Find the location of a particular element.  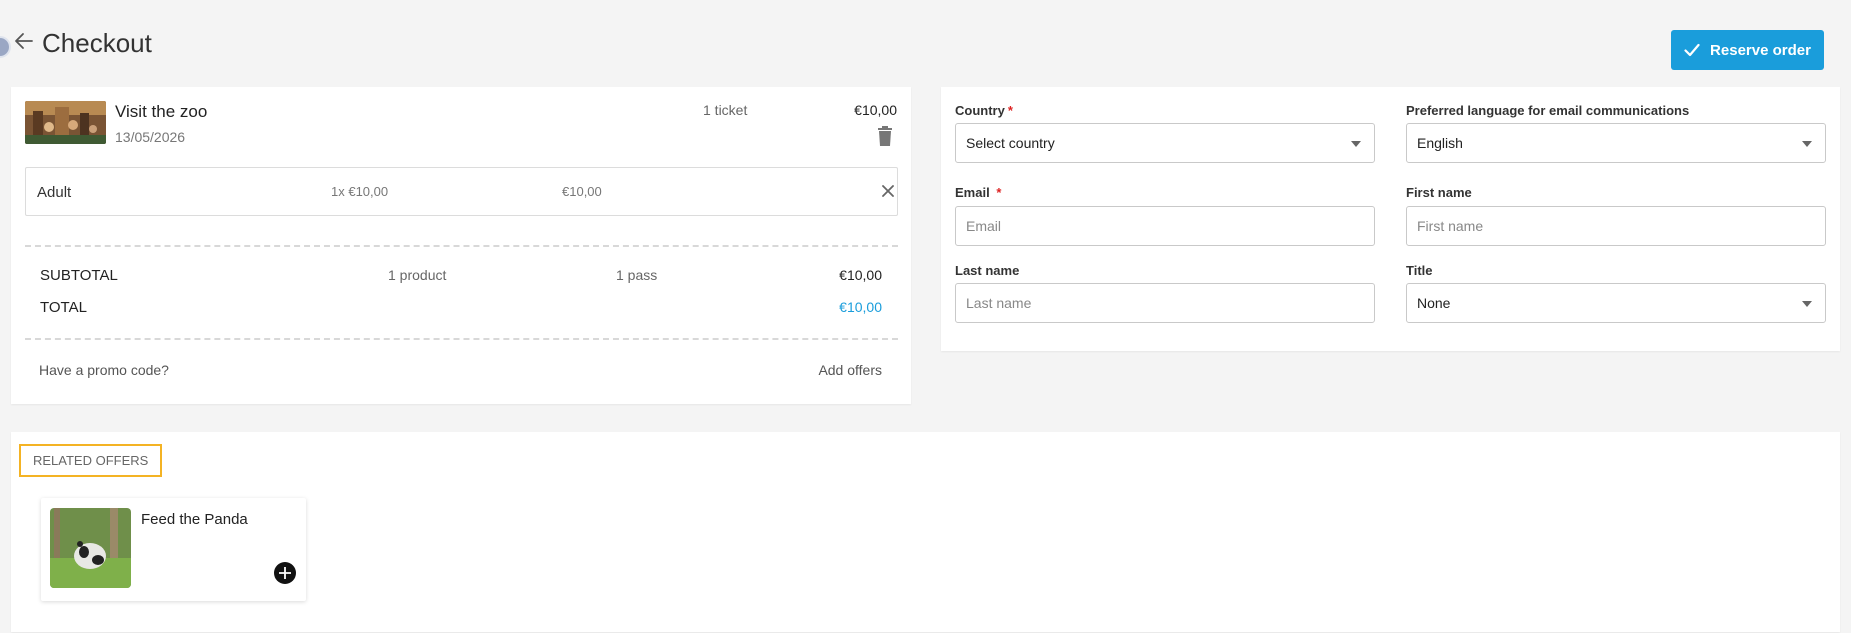

email-label-text: Email is located at coordinates (972, 192).